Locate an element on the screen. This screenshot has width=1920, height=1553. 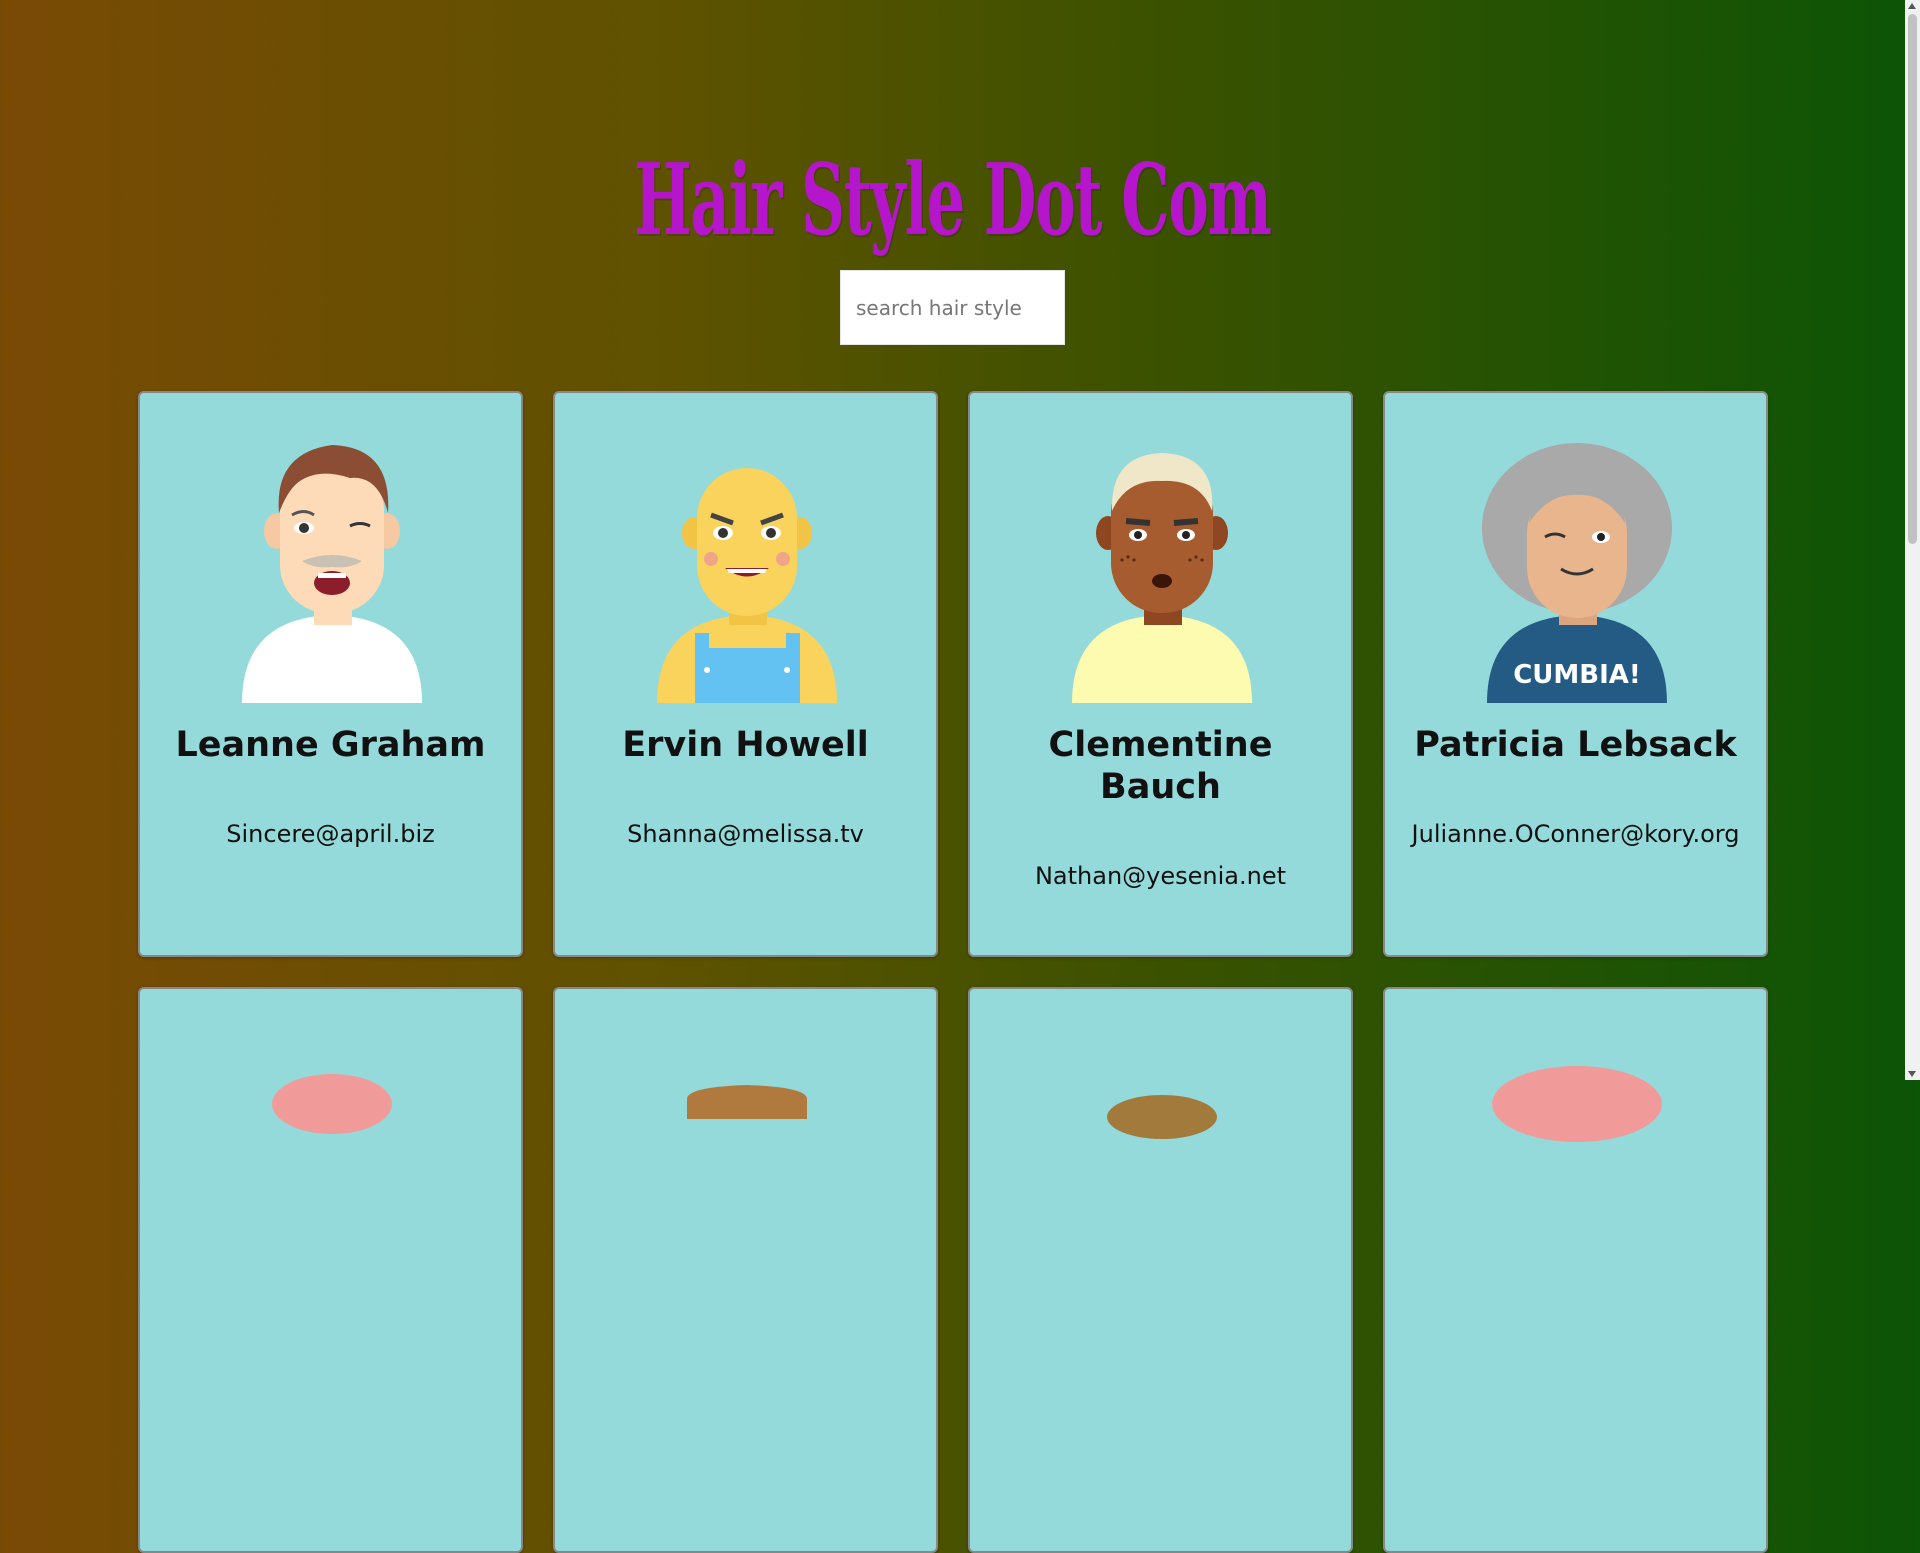
card-email: Sincere@april.biz is located at coordinates (330, 834).